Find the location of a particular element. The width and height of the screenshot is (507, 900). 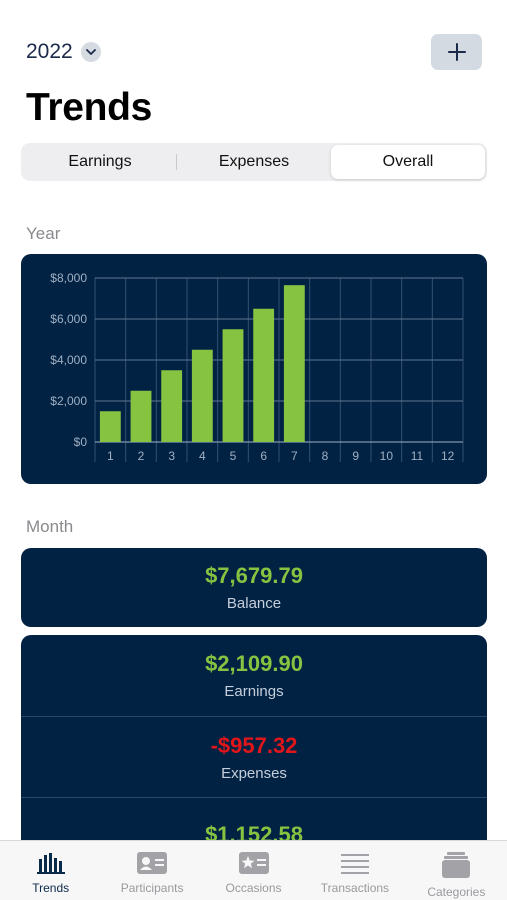

star-card-icon is located at coordinates (253, 863).